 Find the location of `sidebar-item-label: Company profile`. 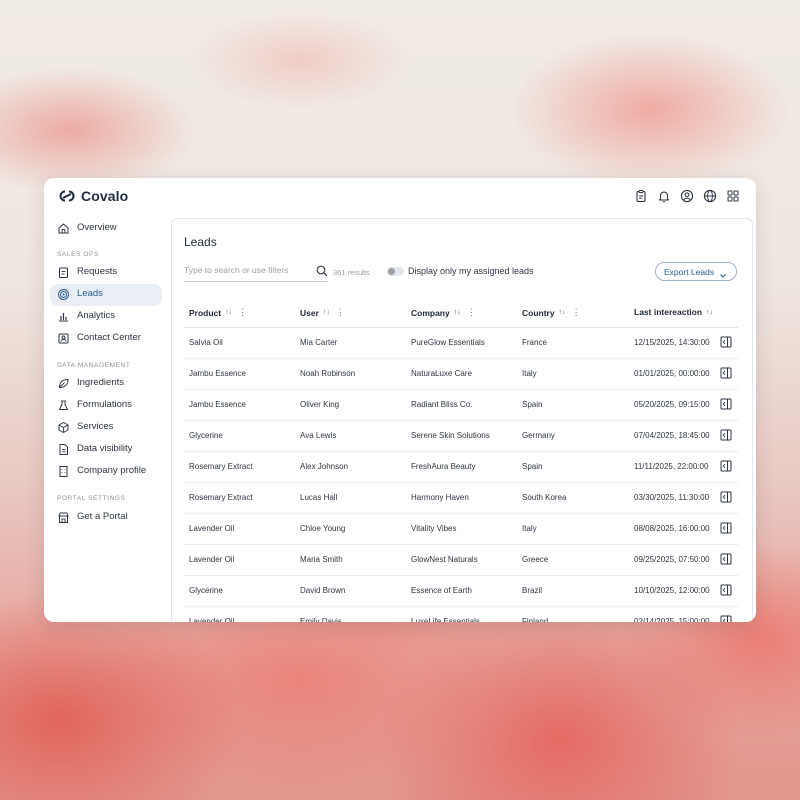

sidebar-item-label: Company profile is located at coordinates (112, 470).